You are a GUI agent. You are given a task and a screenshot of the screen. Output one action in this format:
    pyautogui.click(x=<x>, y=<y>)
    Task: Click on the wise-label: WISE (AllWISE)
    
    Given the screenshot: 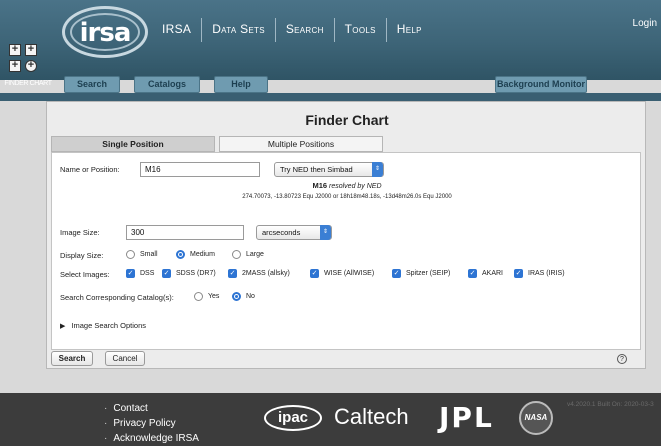 What is the action you would take?
    pyautogui.click(x=349, y=273)
    